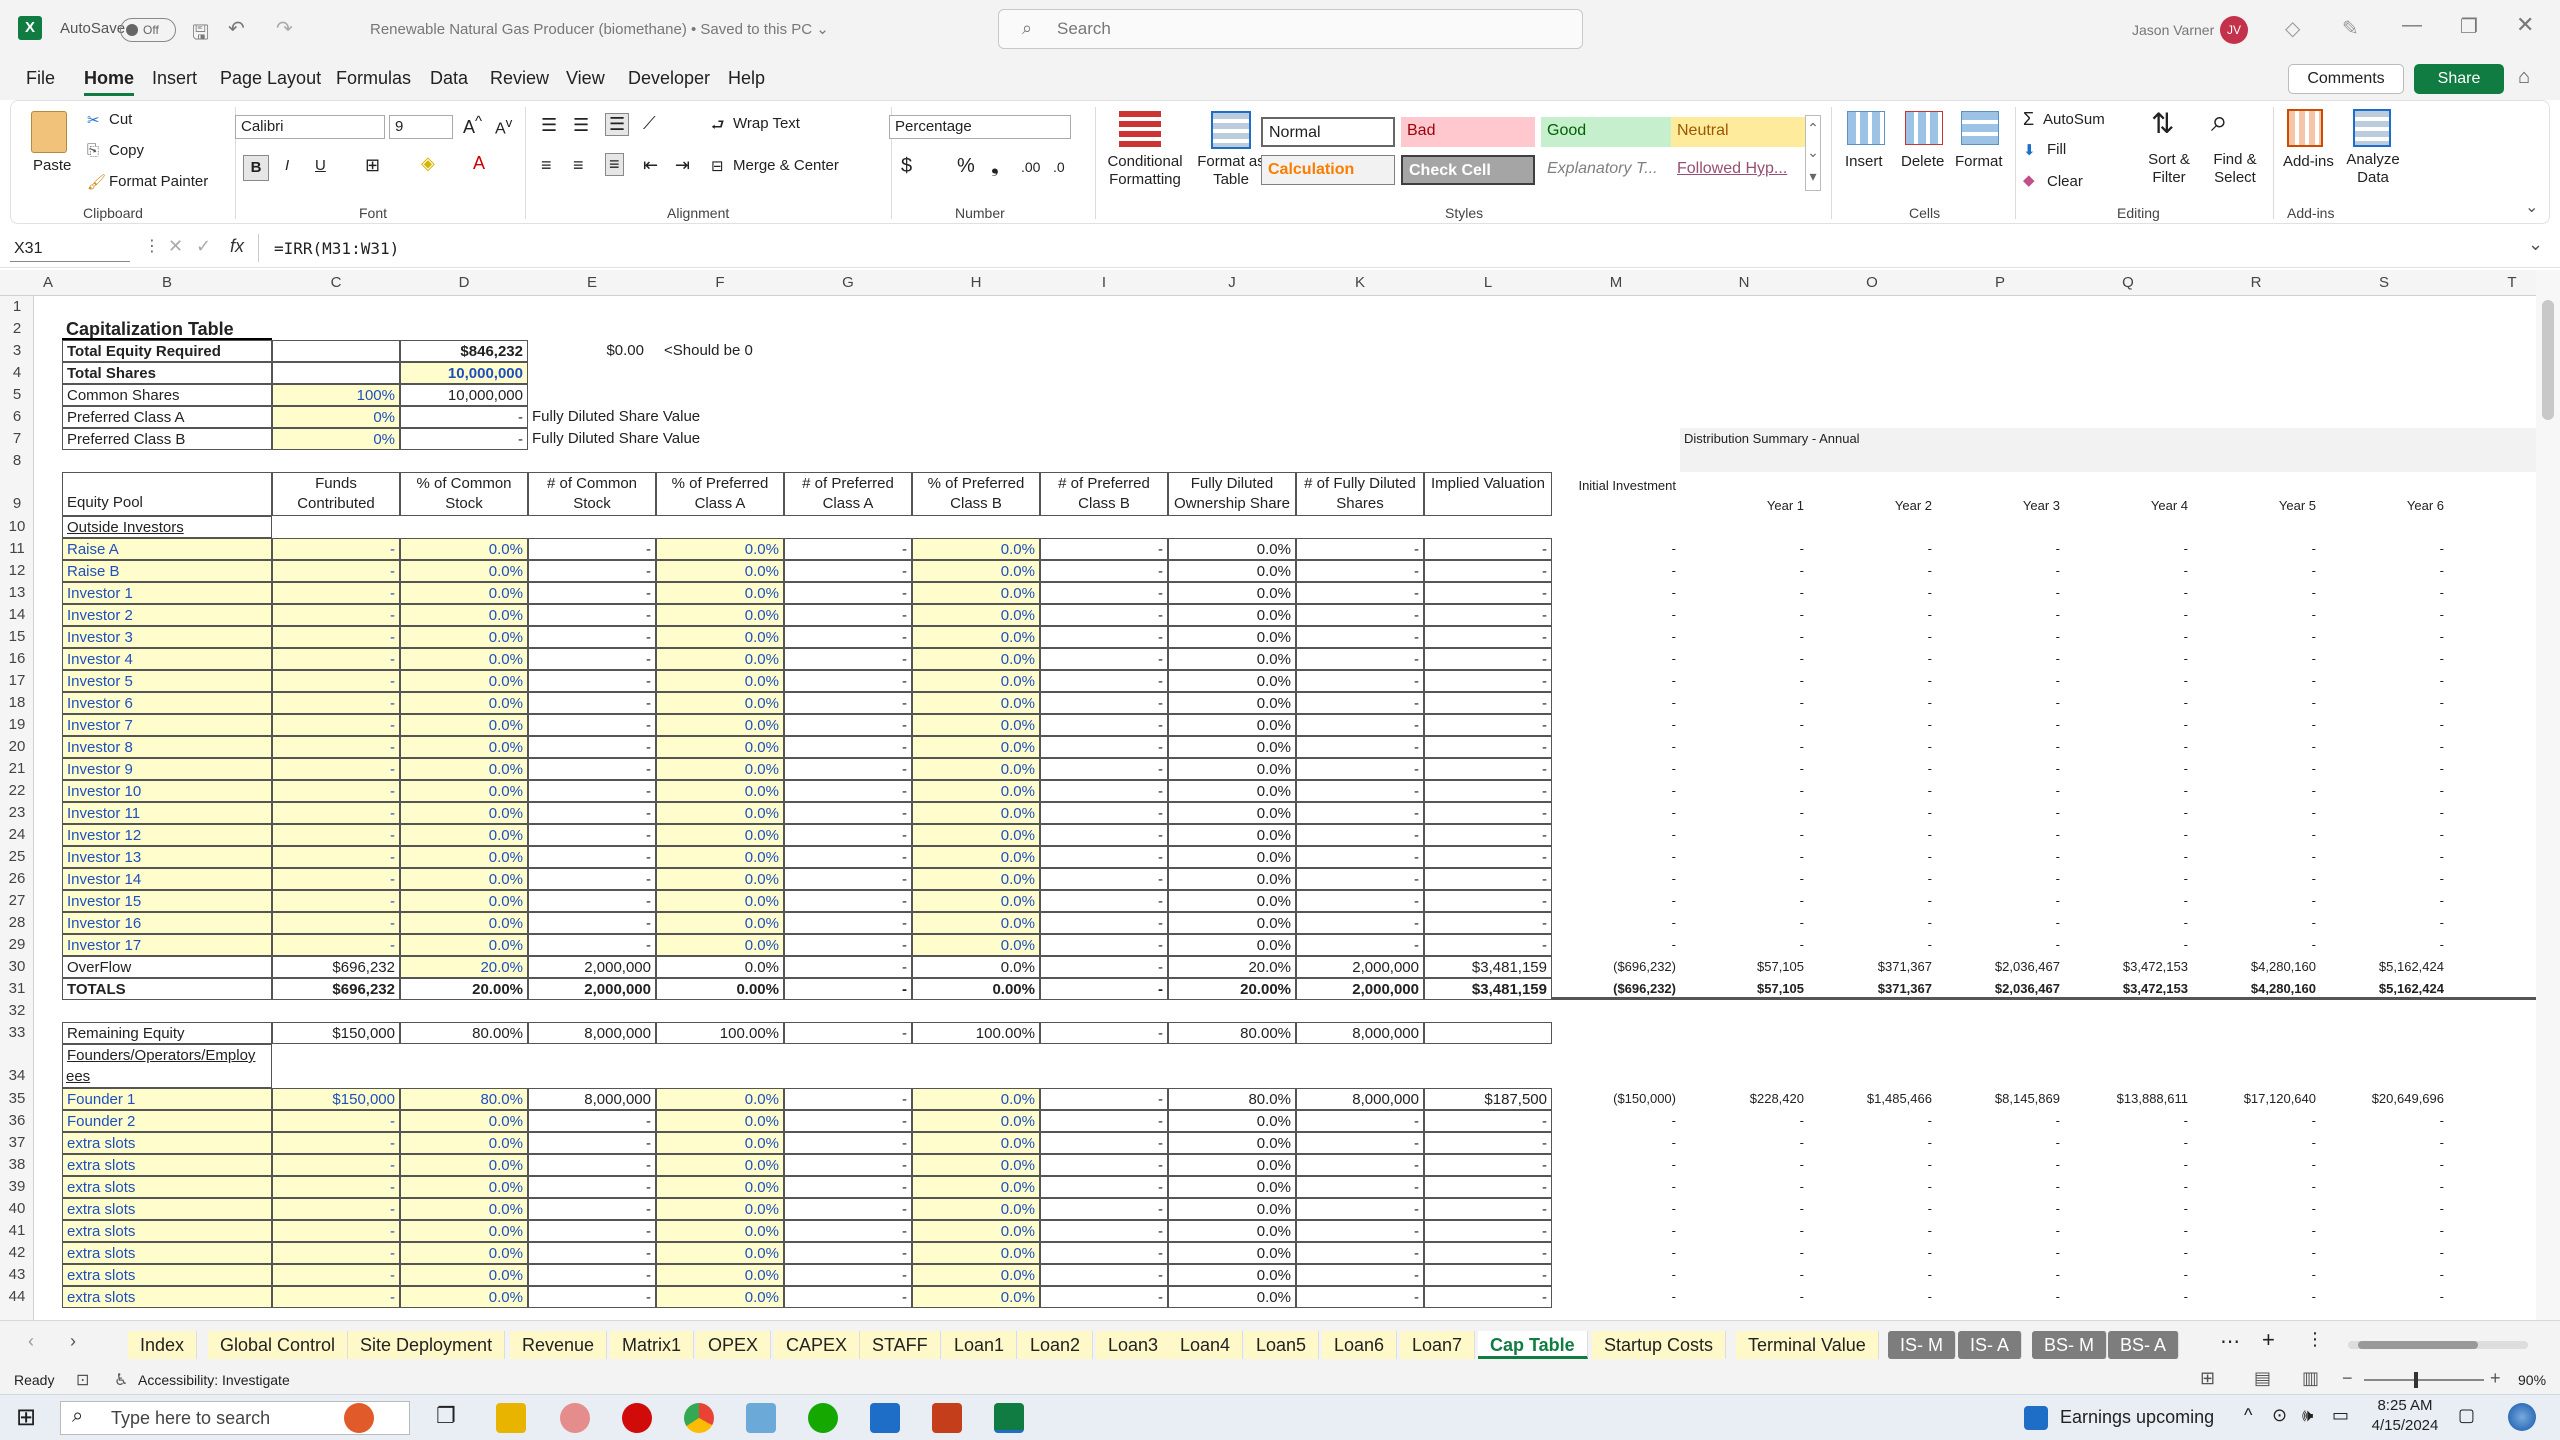  What do you see at coordinates (464, 1033) in the screenshot?
I see `remaining-equity-cell: 80.00%` at bounding box center [464, 1033].